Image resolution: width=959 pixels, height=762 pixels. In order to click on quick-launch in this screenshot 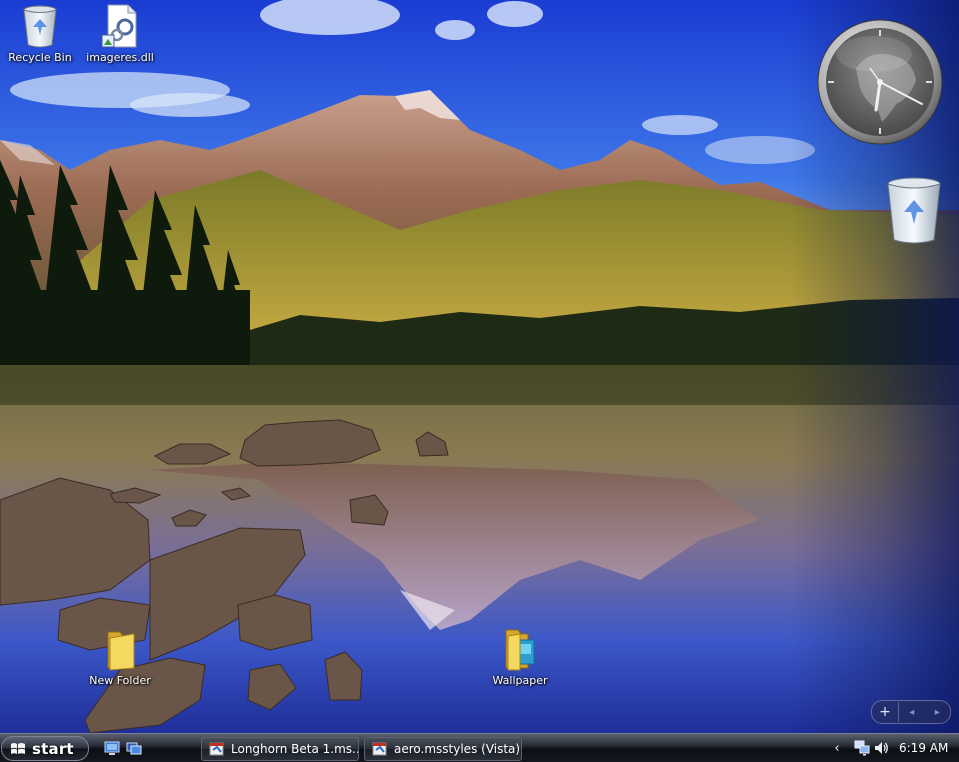, I will do `click(123, 748)`.